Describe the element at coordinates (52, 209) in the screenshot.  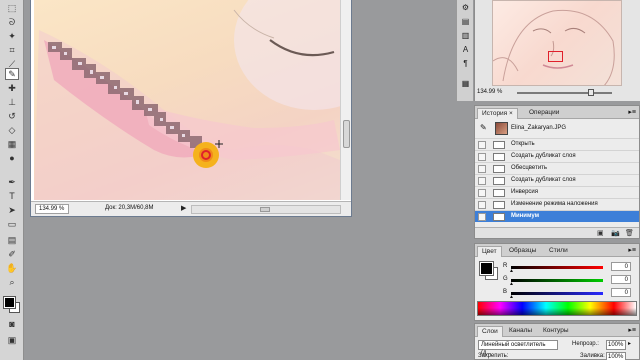
I see `document-zoom-field: 134.99 %` at that location.